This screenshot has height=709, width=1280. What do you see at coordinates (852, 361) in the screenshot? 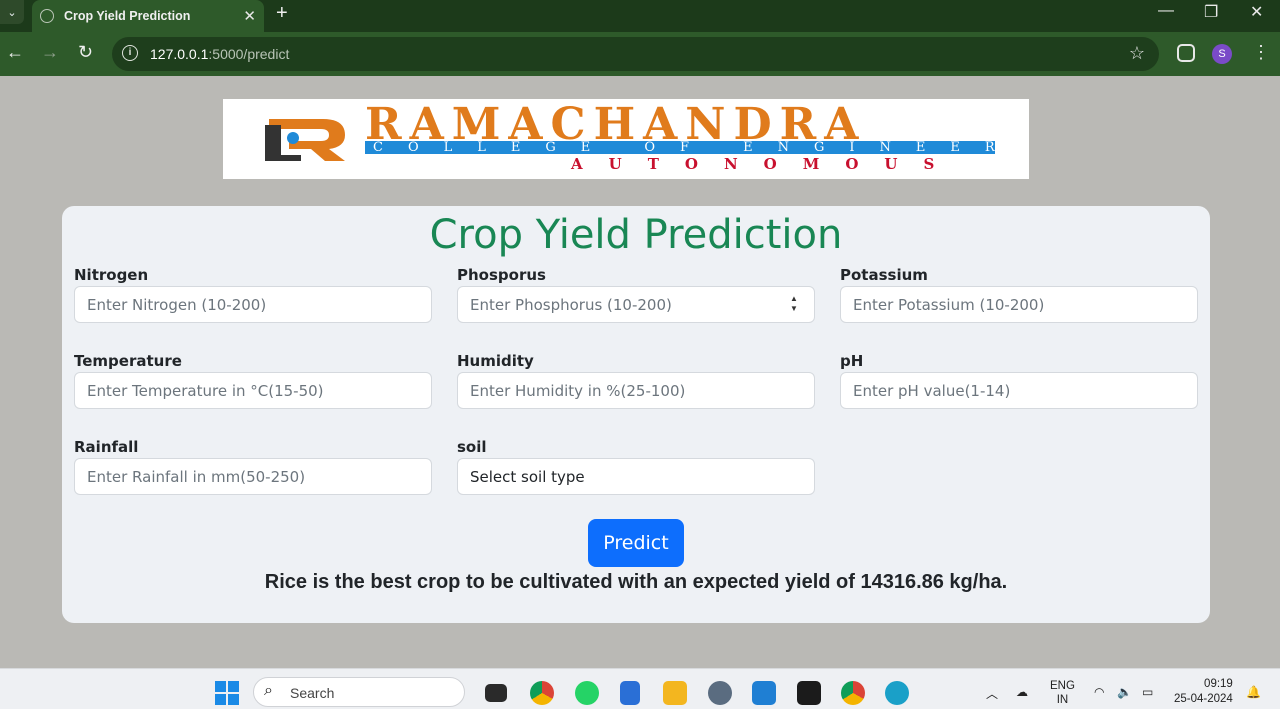
I see `ph-label: pH` at bounding box center [852, 361].